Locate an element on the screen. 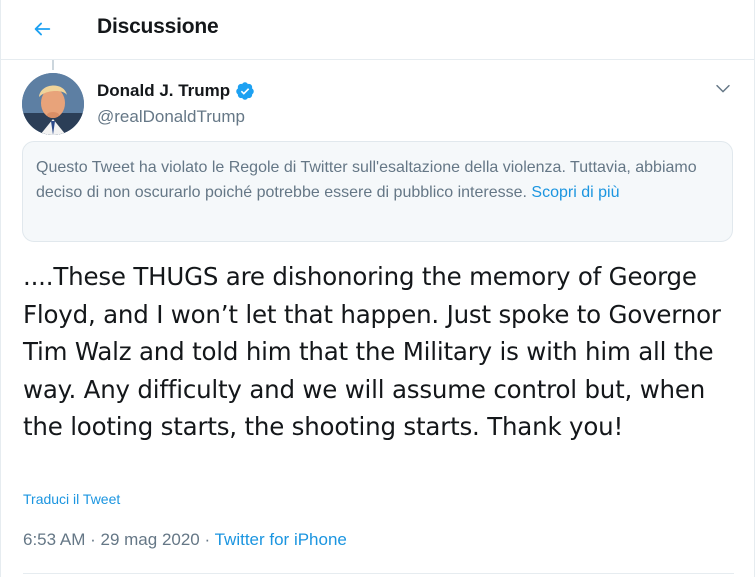 The height and width of the screenshot is (577, 755). tweet-date: 29 mag 2020 is located at coordinates (150, 539).